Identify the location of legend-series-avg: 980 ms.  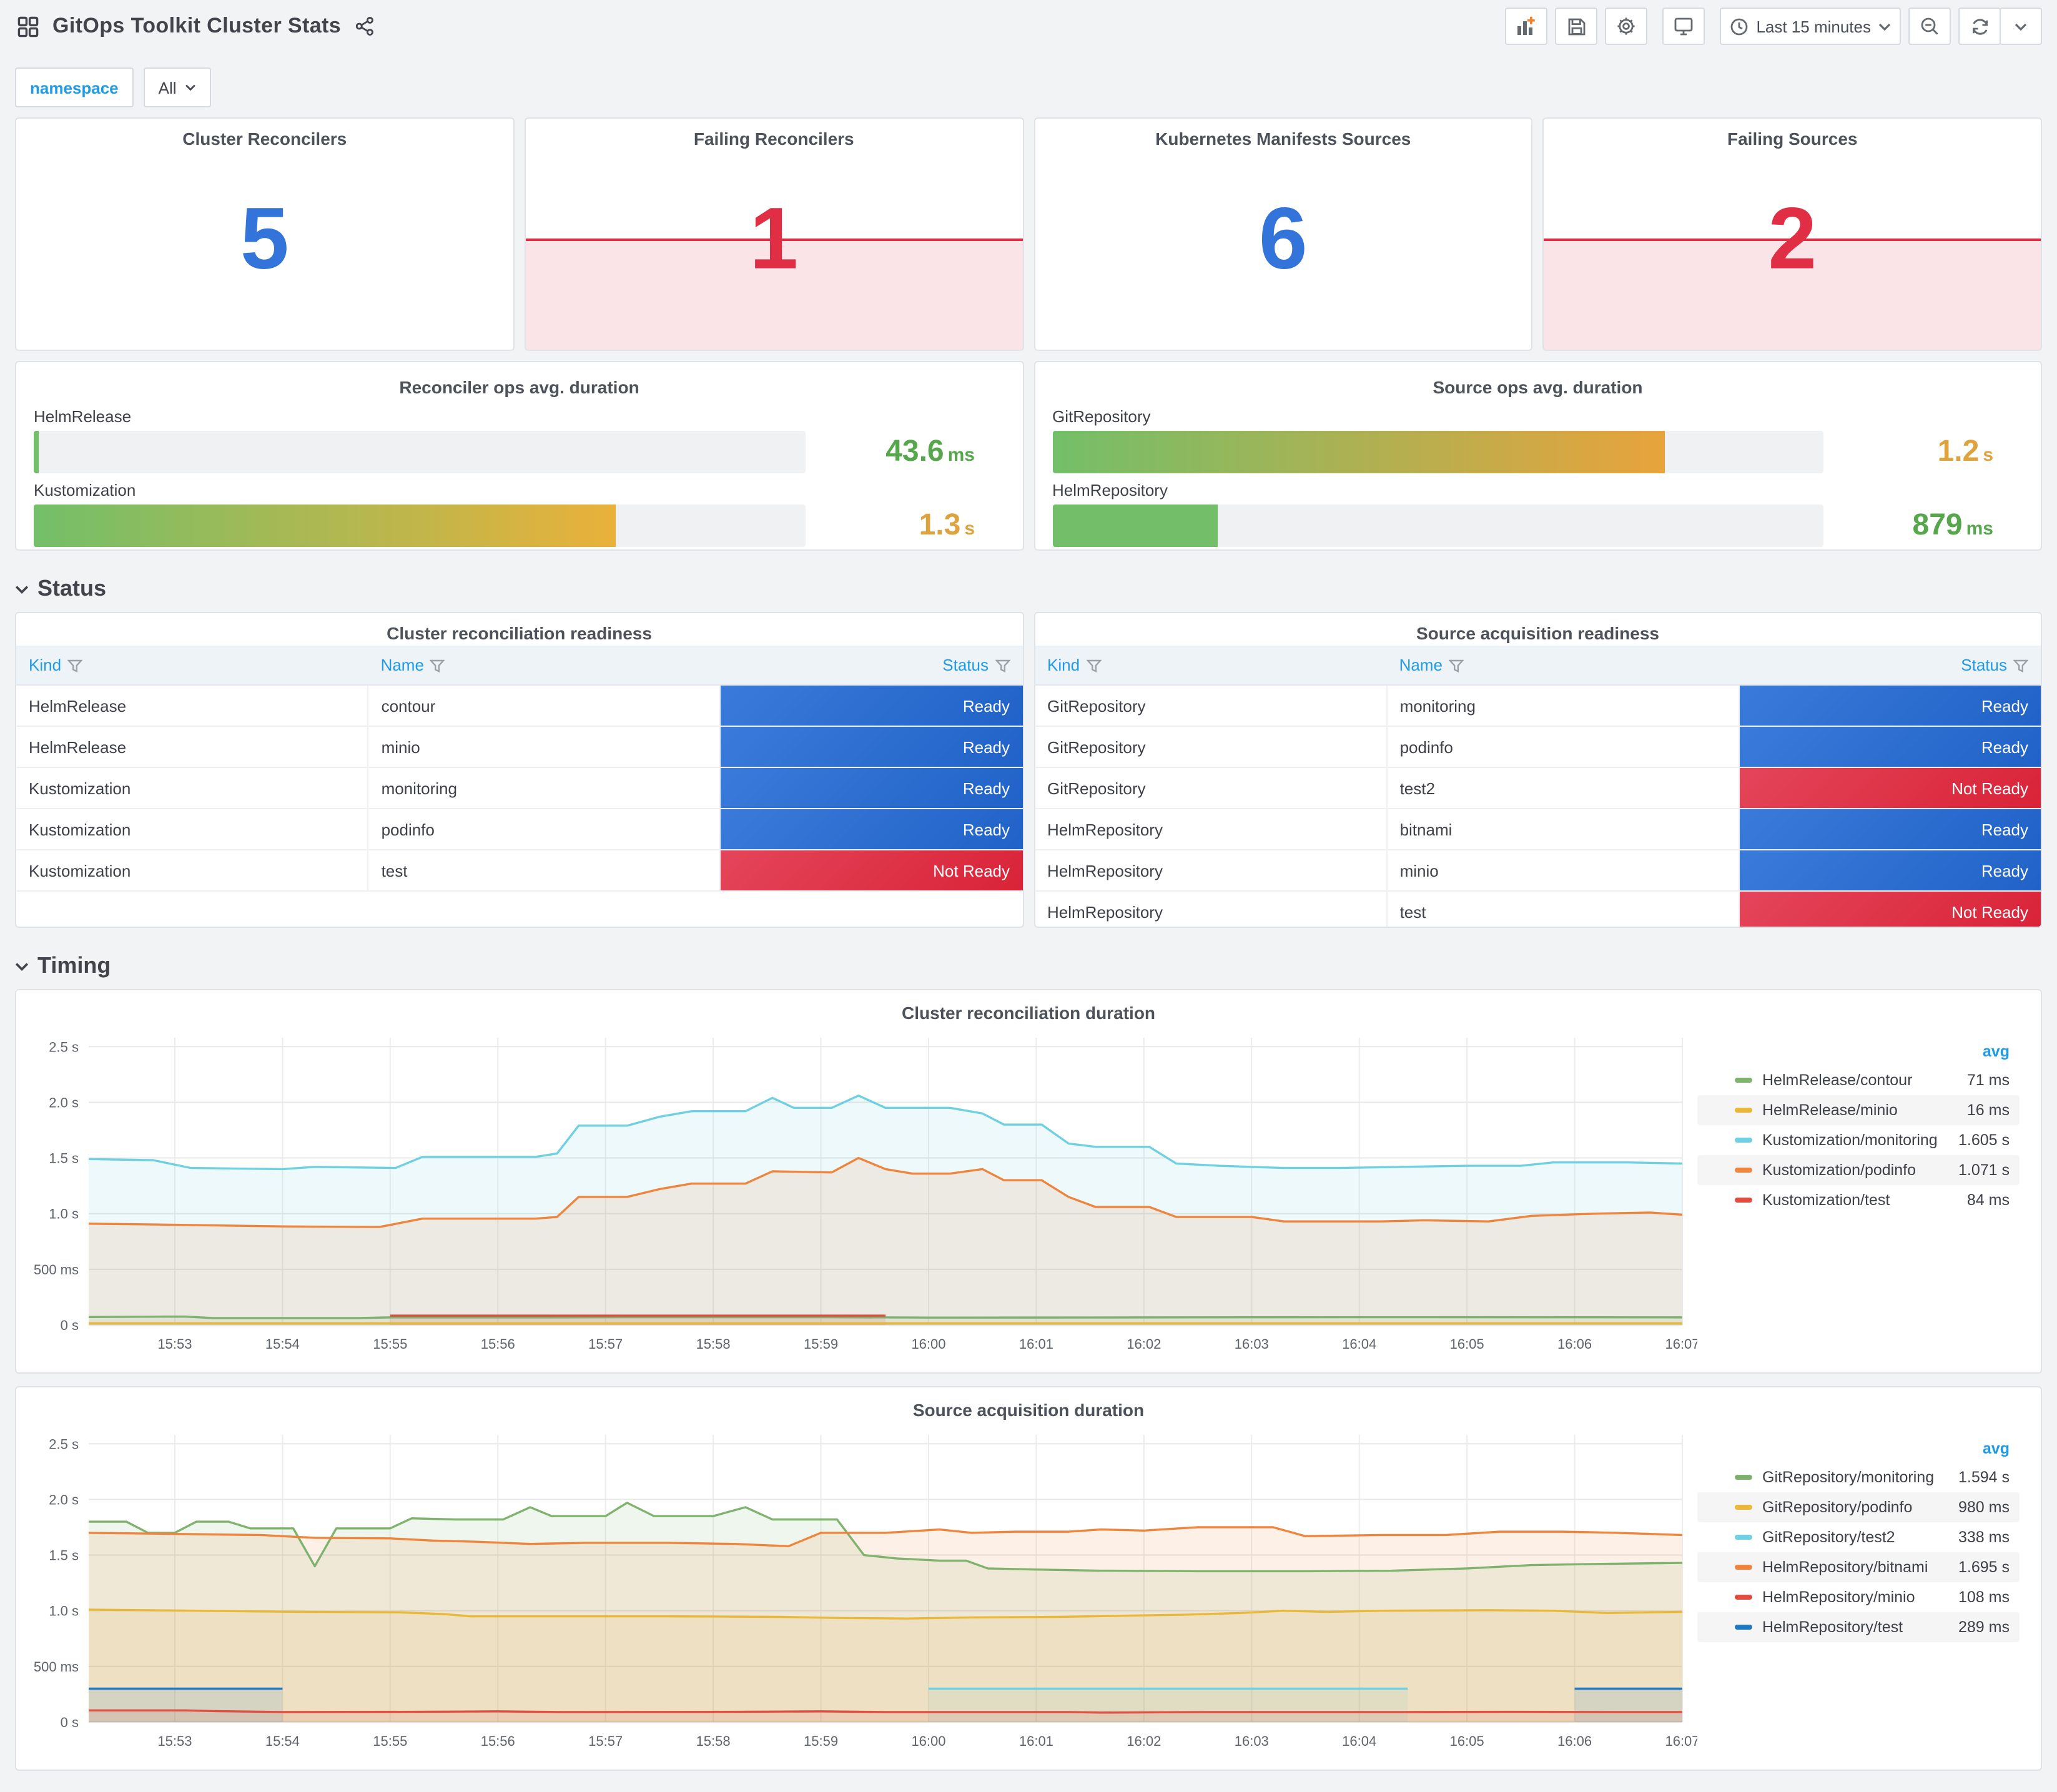
(1984, 1507).